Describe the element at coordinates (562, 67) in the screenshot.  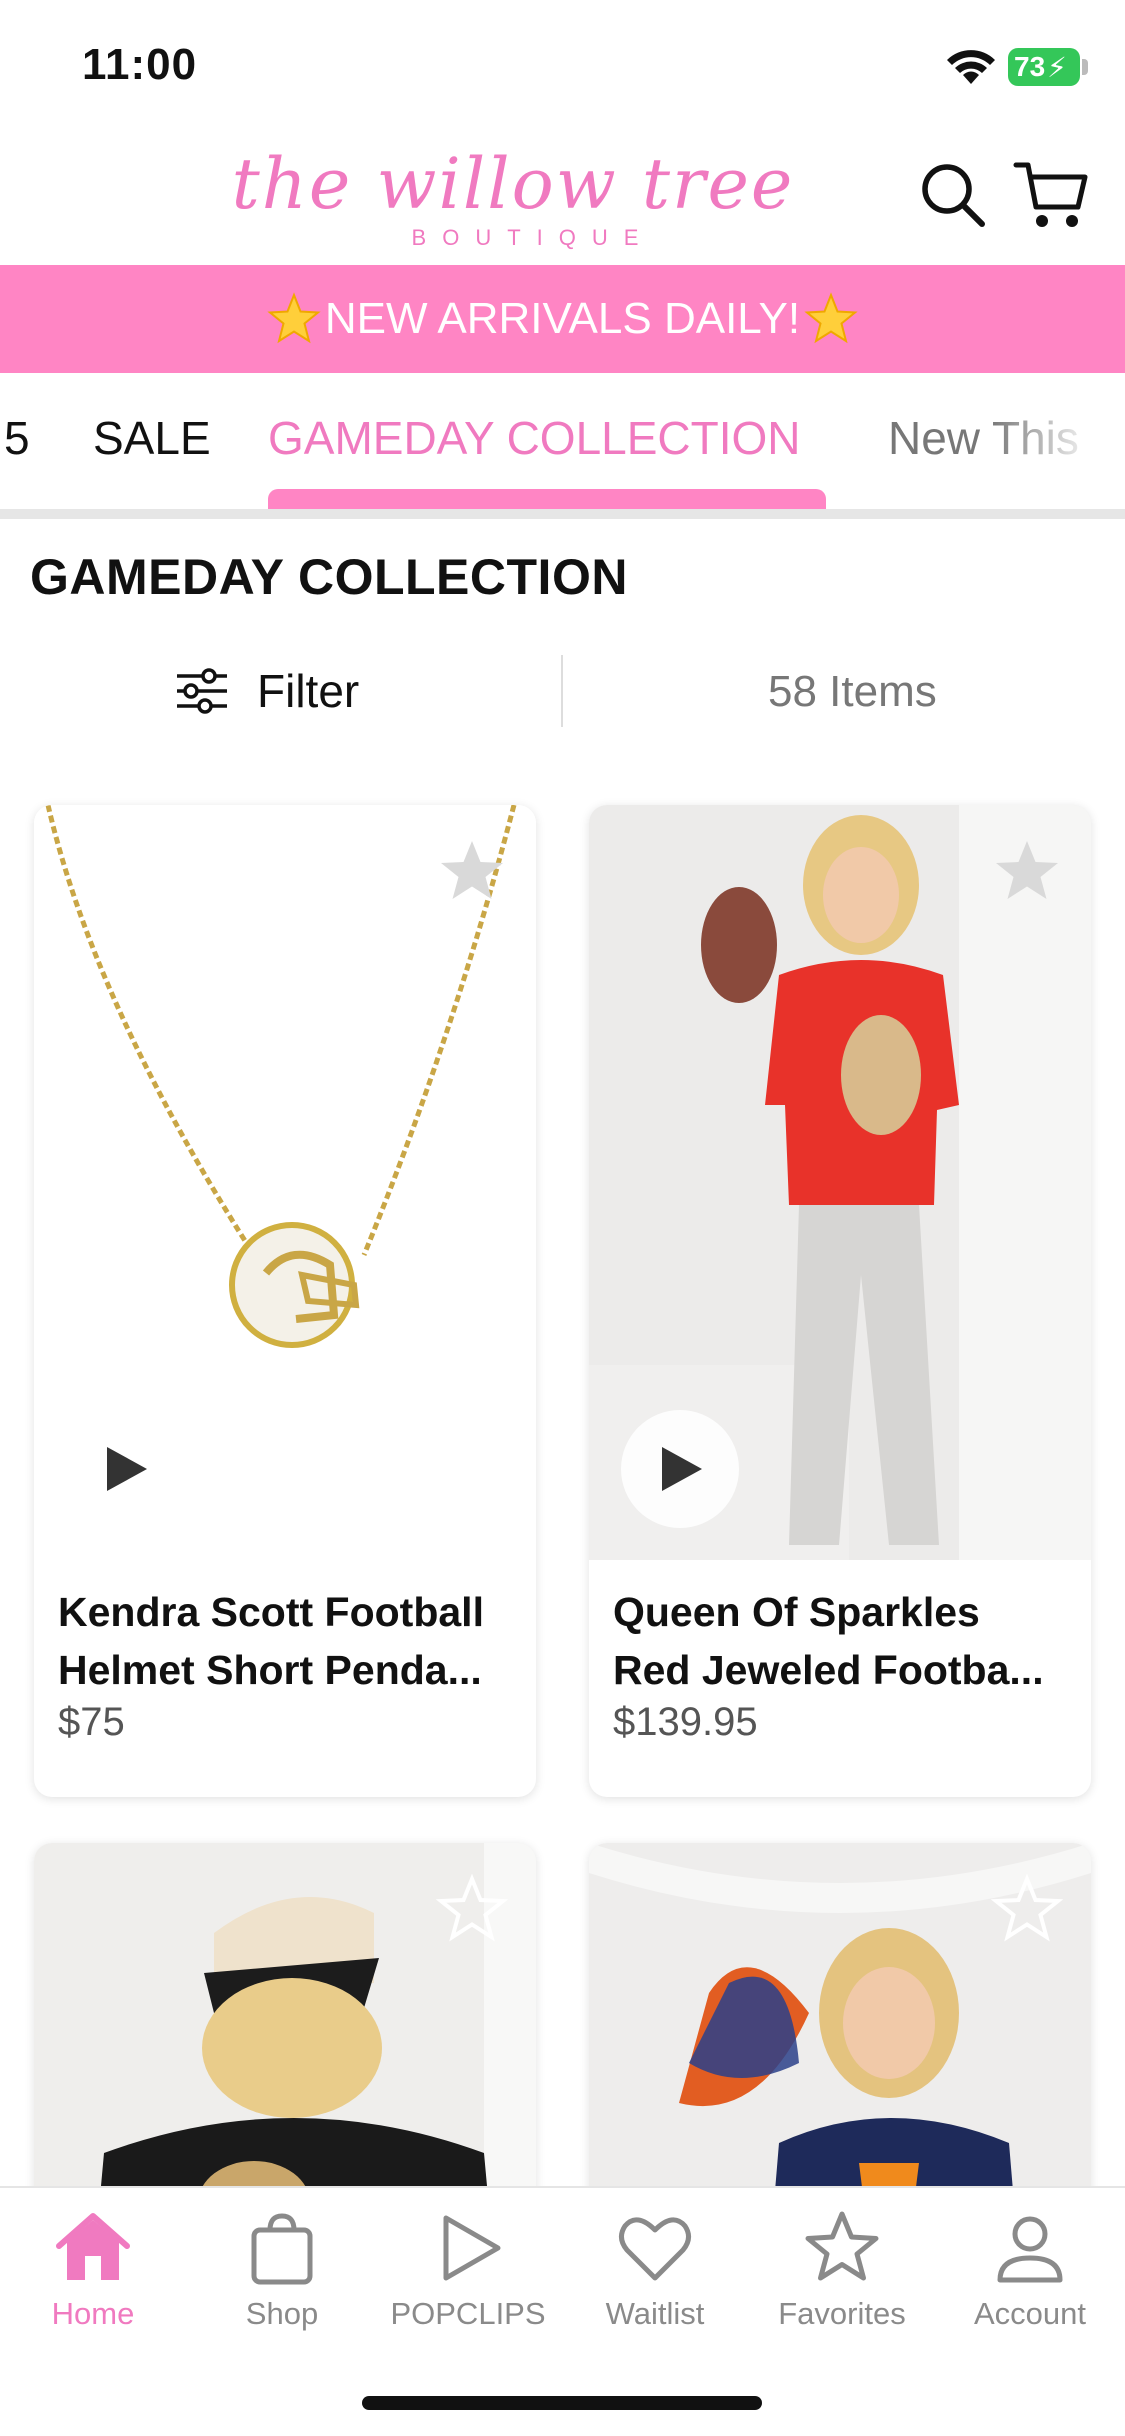
I see `status-bar: 11:00 73 ⚡` at that location.